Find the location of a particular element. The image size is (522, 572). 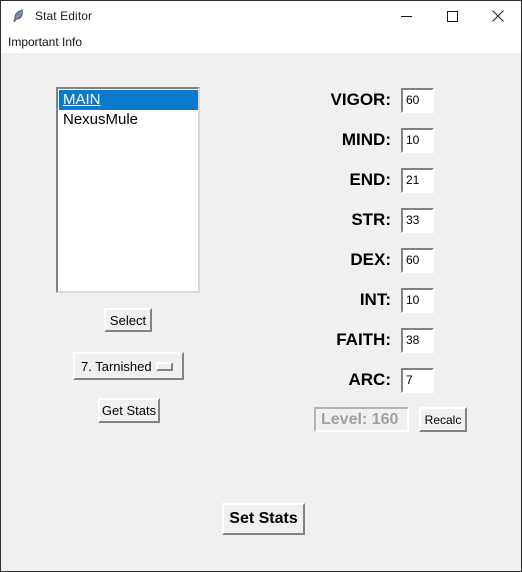

stat-row-end: END: 21 is located at coordinates (342, 180).